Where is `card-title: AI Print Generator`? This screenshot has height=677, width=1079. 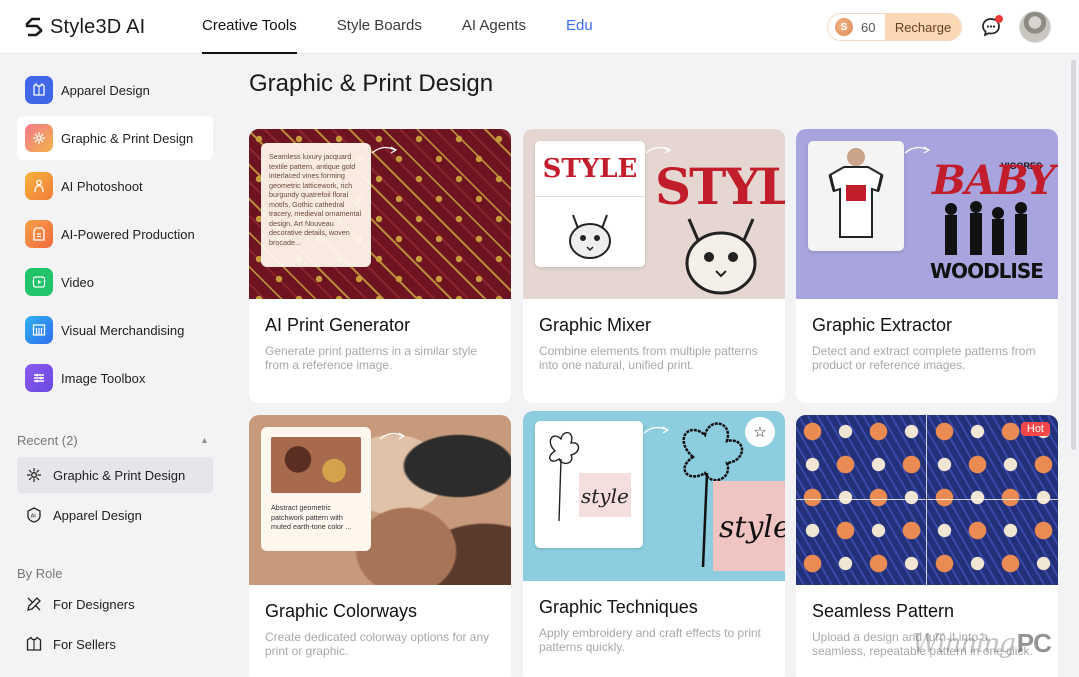 card-title: AI Print Generator is located at coordinates (338, 325).